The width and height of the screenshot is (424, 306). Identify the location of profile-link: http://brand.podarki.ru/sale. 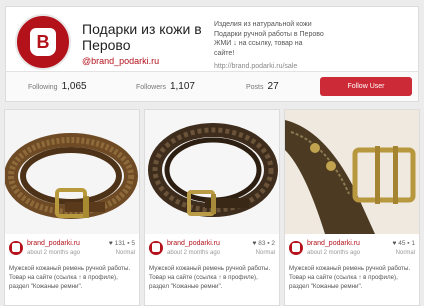
(255, 66).